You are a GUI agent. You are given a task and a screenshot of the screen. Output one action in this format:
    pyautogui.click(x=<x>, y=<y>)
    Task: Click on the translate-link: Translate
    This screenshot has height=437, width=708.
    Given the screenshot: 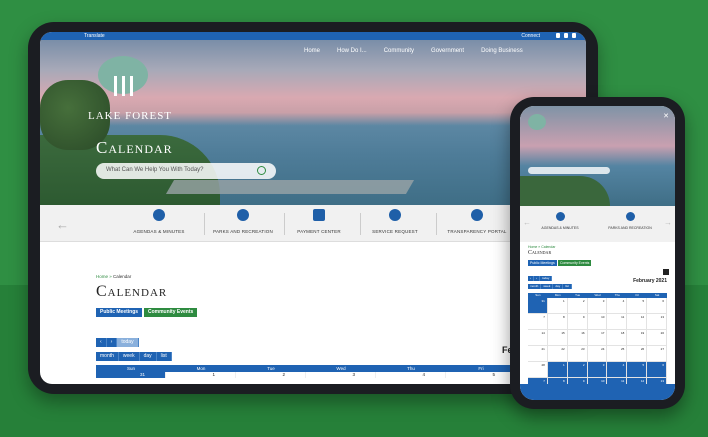 What is the action you would take?
    pyautogui.click(x=94, y=36)
    